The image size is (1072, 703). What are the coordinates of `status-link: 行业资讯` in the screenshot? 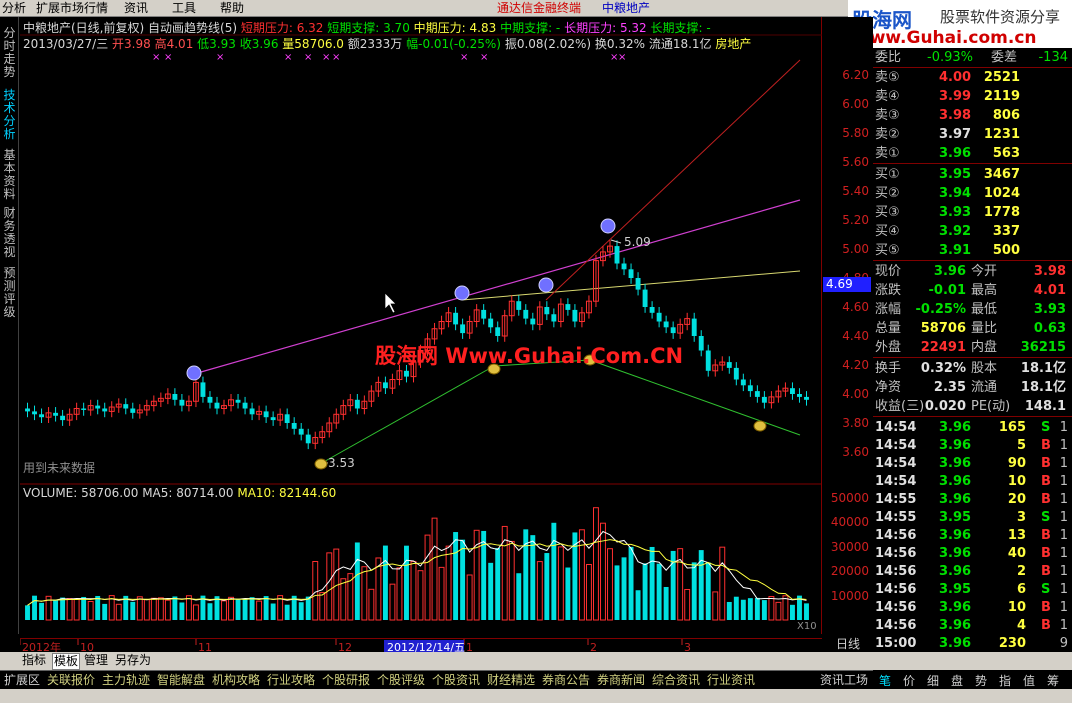 It's located at (731, 680).